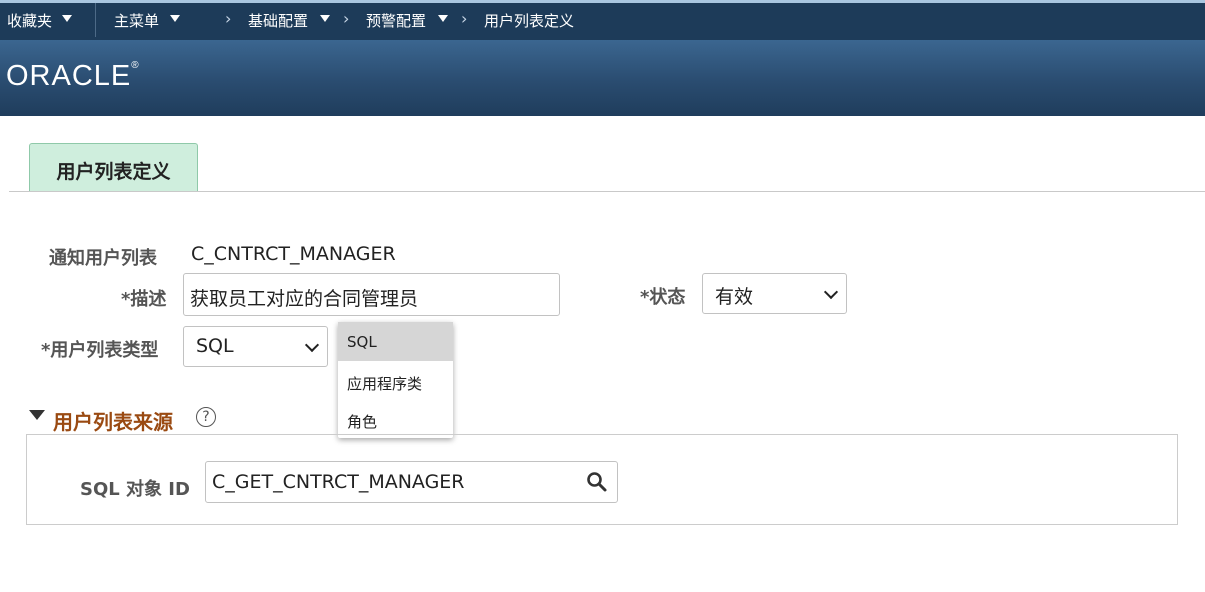 The width and height of the screenshot is (1205, 592). I want to click on brand-banner, so click(602, 78).